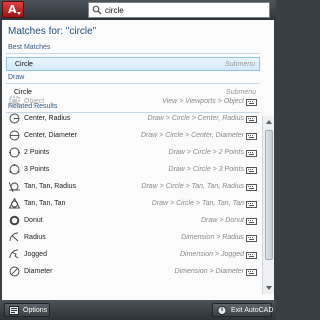 The height and width of the screenshot is (320, 320). I want to click on item-name: Tan, Tan, Tan, so click(45, 203).